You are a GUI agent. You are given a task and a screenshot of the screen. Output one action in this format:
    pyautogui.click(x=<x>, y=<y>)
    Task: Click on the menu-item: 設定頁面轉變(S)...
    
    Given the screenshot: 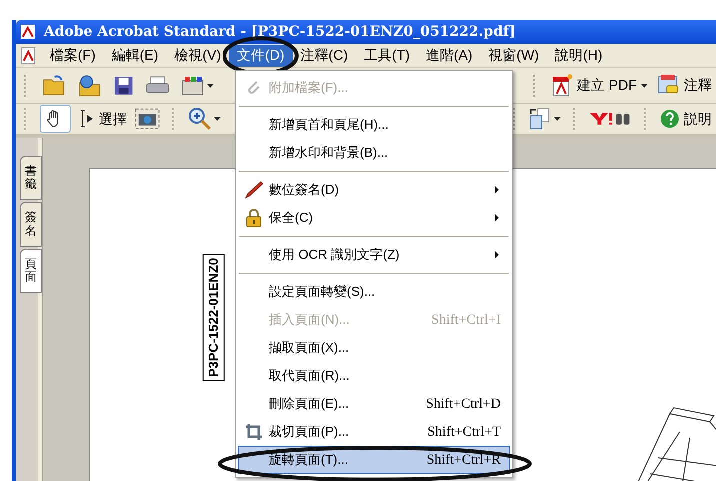 What is the action you would take?
    pyautogui.click(x=374, y=292)
    